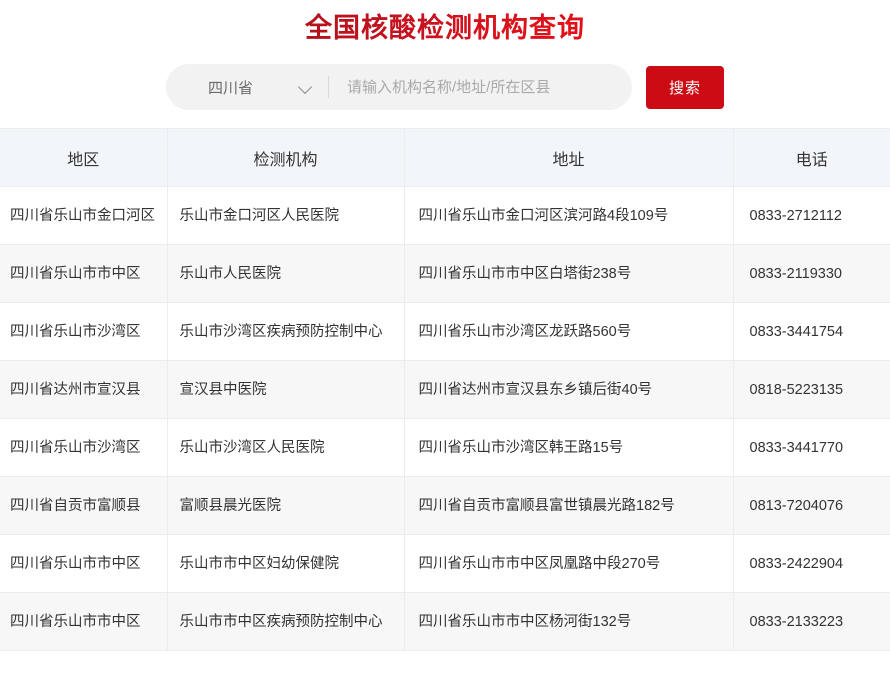 The image size is (890, 681). I want to click on cell-address: 四川省乐山市沙湾区韩王路15号, so click(569, 447).